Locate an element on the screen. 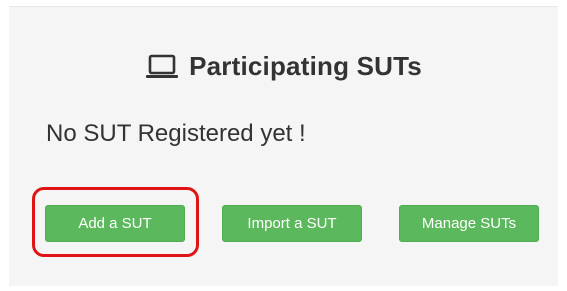 The image size is (567, 291). import-sut-button: Import a SUT is located at coordinates (292, 223).